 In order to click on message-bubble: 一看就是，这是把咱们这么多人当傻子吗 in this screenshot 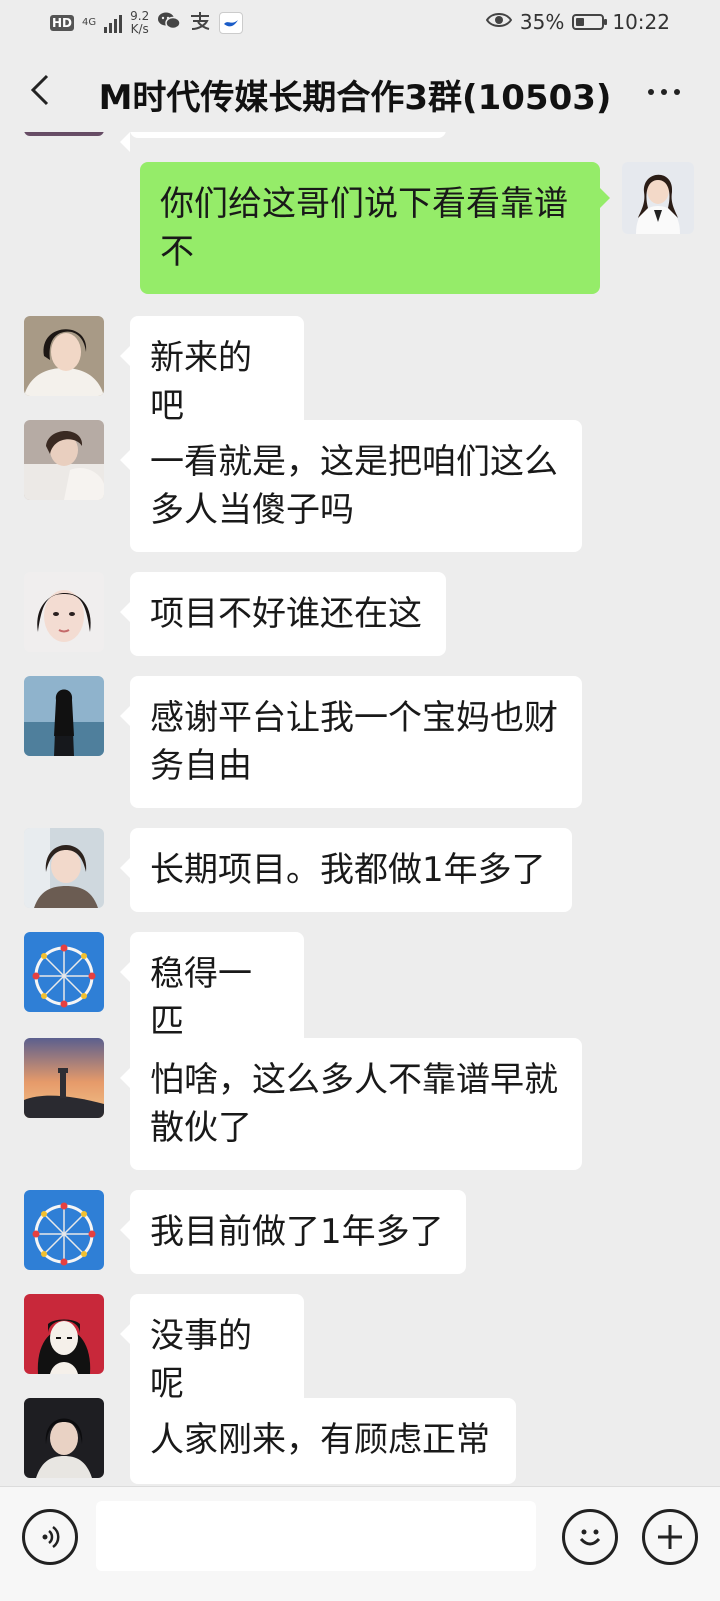, I will do `click(351, 486)`.